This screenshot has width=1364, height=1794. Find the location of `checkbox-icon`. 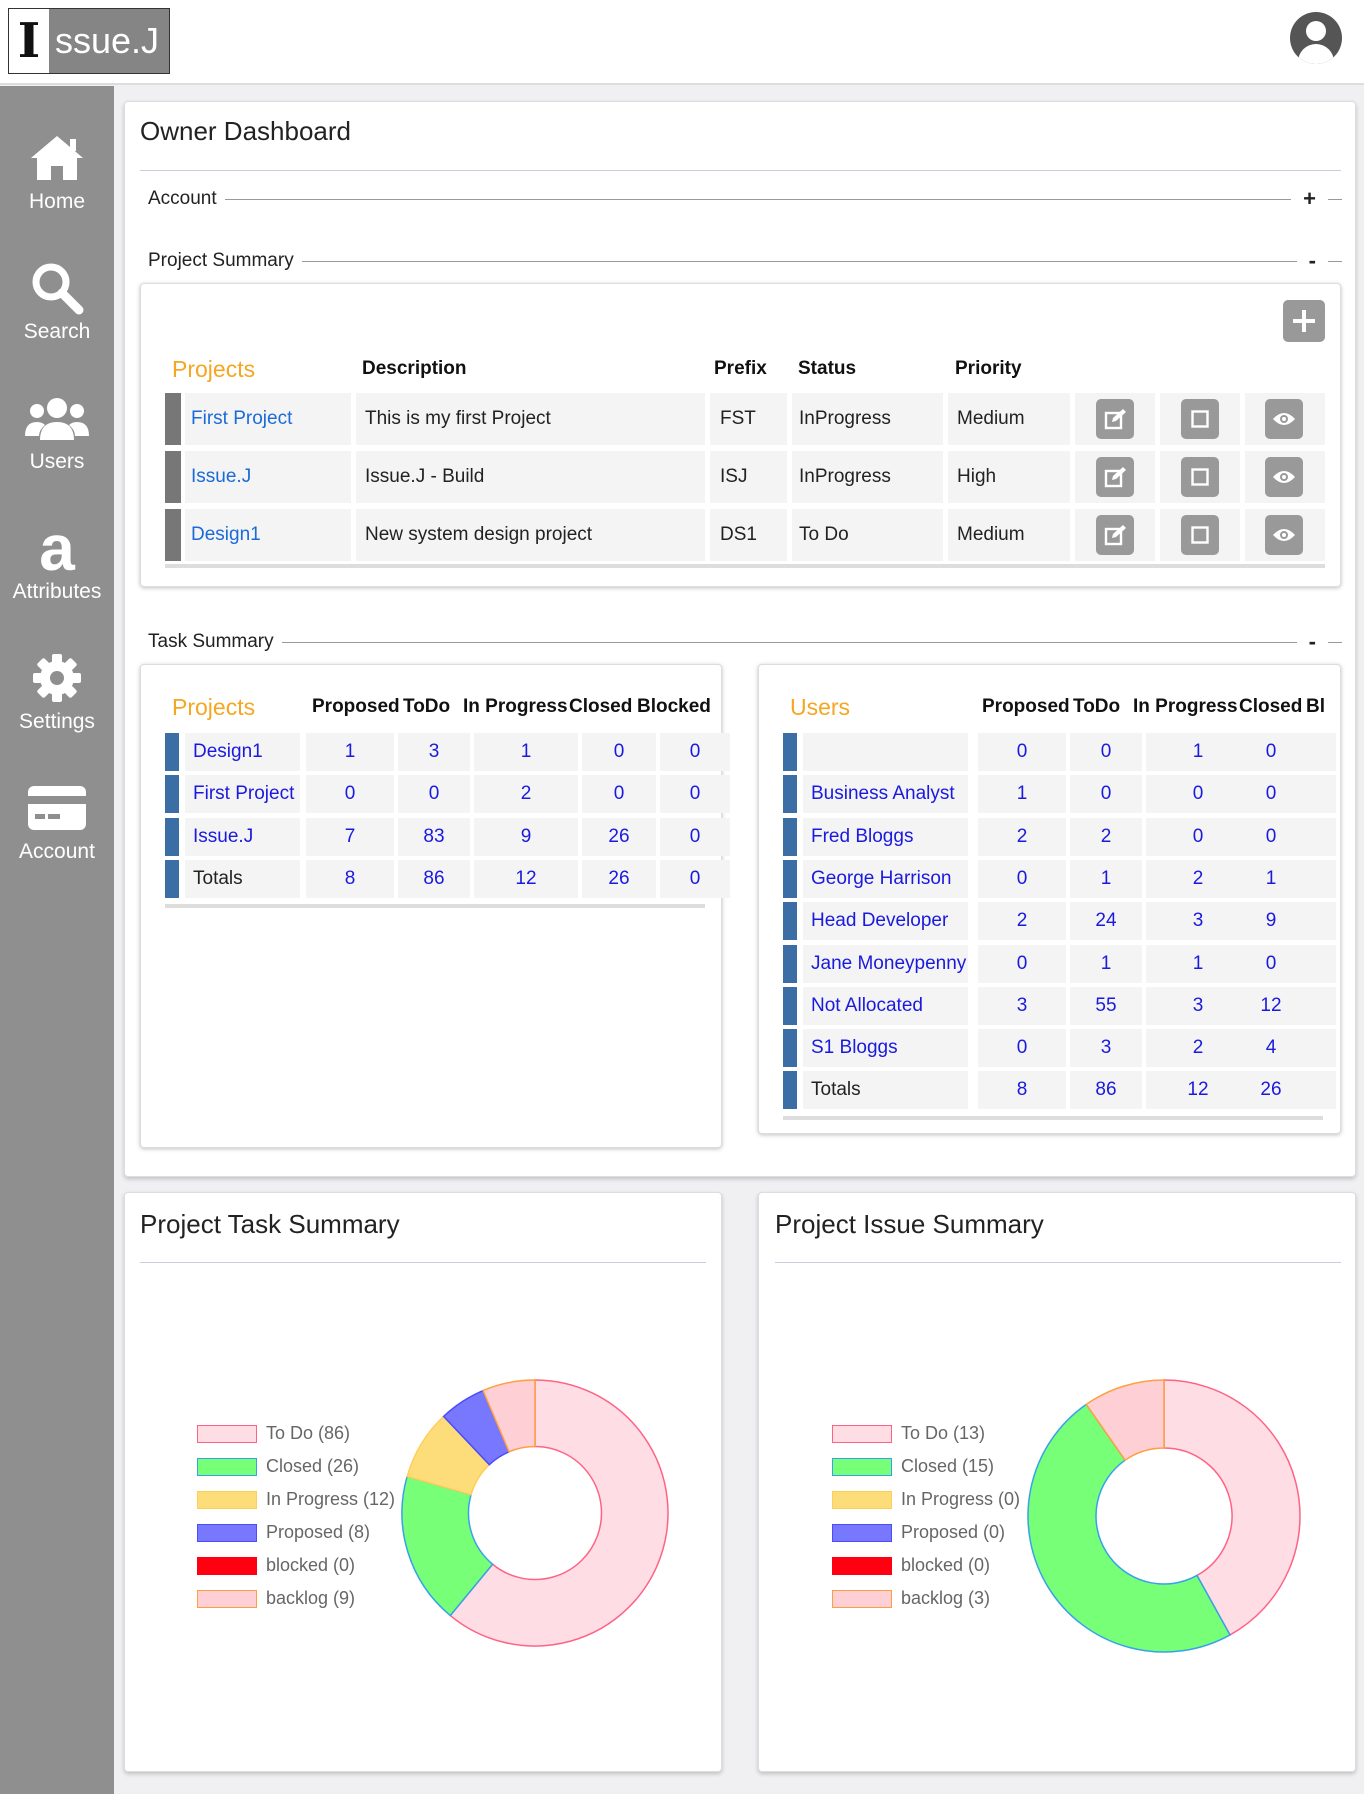

checkbox-icon is located at coordinates (1200, 535).